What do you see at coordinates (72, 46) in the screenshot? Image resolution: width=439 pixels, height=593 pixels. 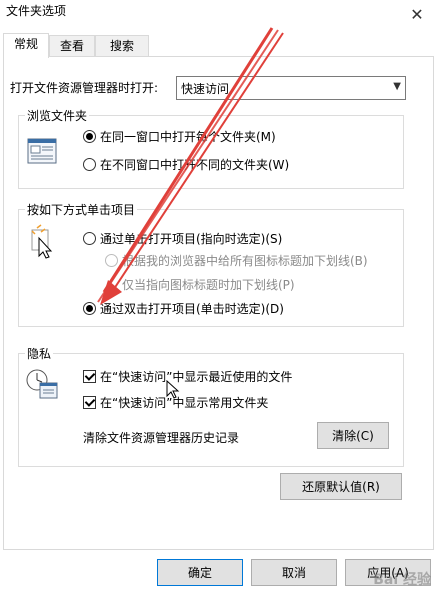 I see `tab-view: 查看` at bounding box center [72, 46].